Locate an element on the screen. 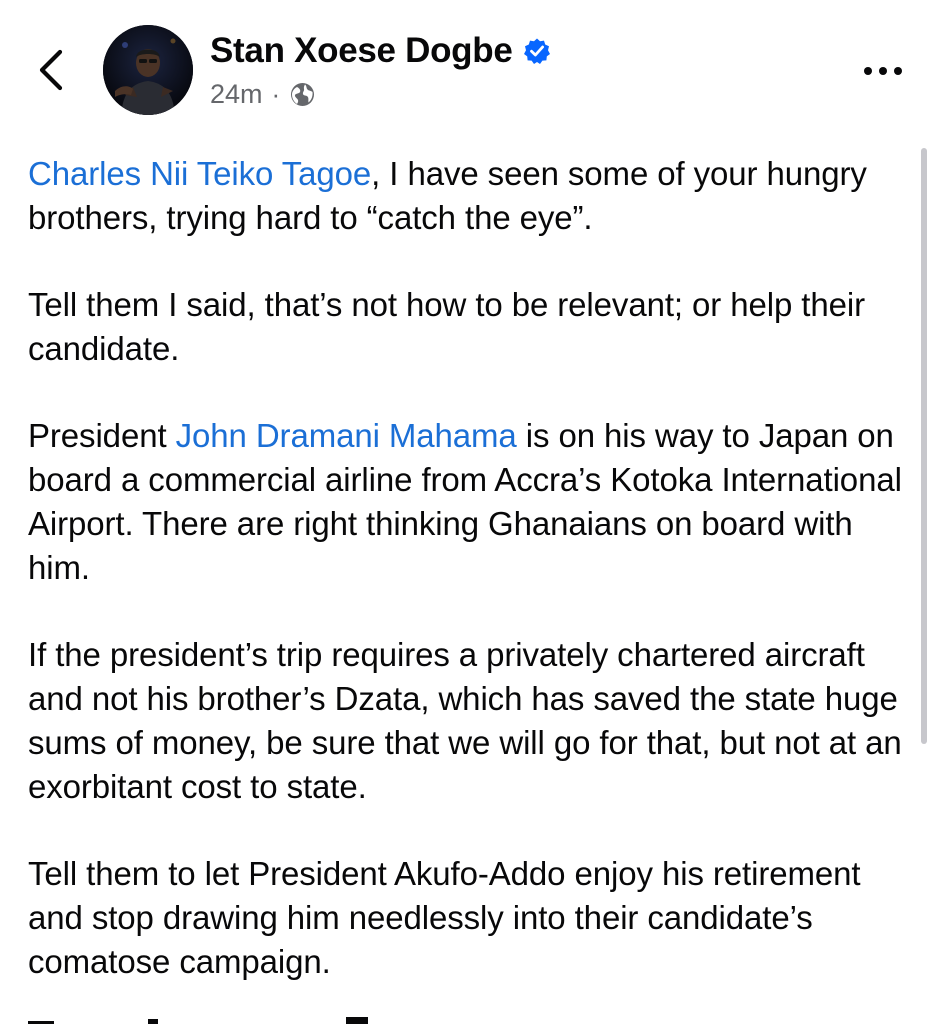 The height and width of the screenshot is (1027, 935). back-button is located at coordinates (52, 70).